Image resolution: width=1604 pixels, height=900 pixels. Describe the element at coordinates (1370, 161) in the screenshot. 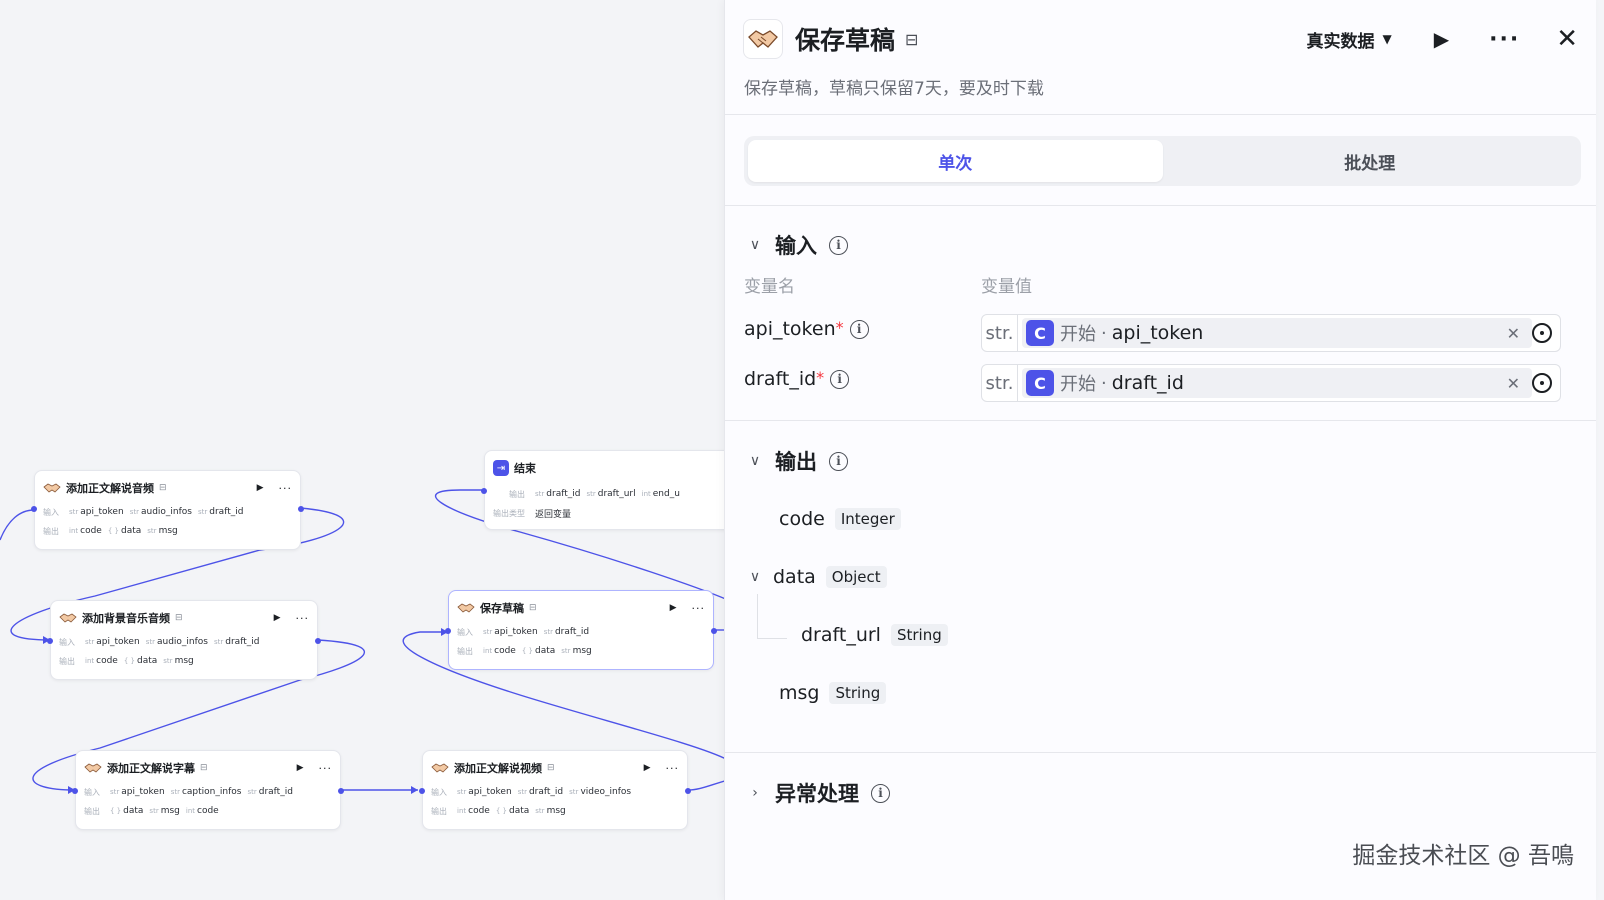

I see `tab-batch: 批处理` at that location.